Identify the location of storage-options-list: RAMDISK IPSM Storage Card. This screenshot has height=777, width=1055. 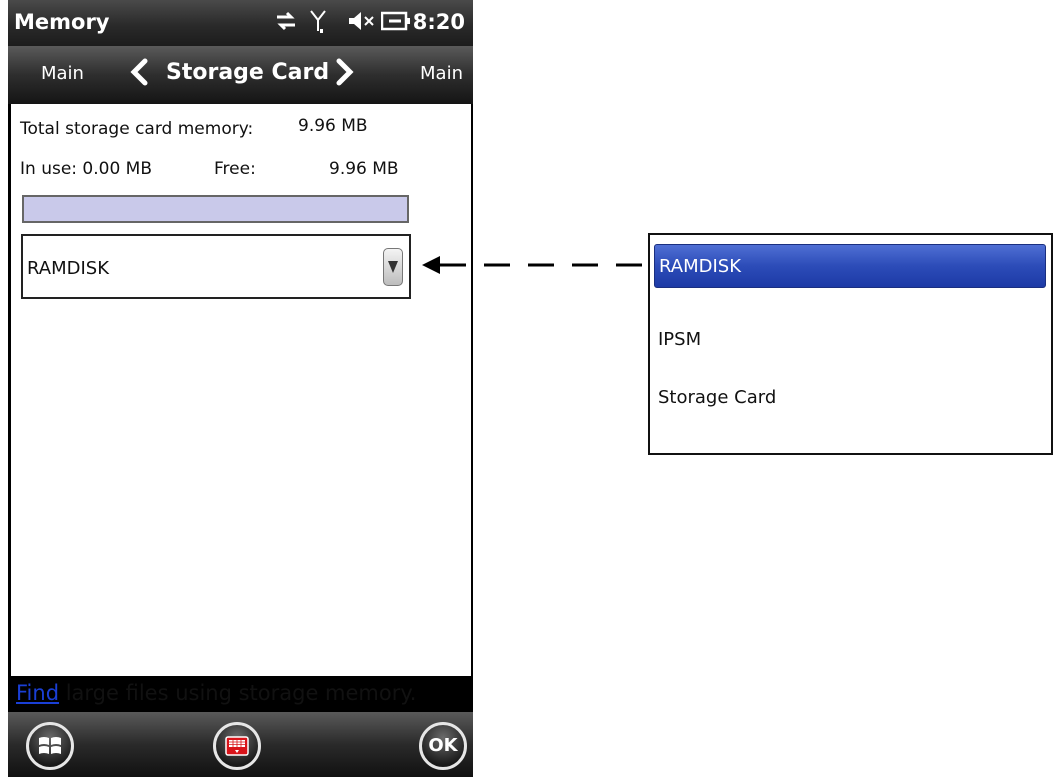
(850, 344).